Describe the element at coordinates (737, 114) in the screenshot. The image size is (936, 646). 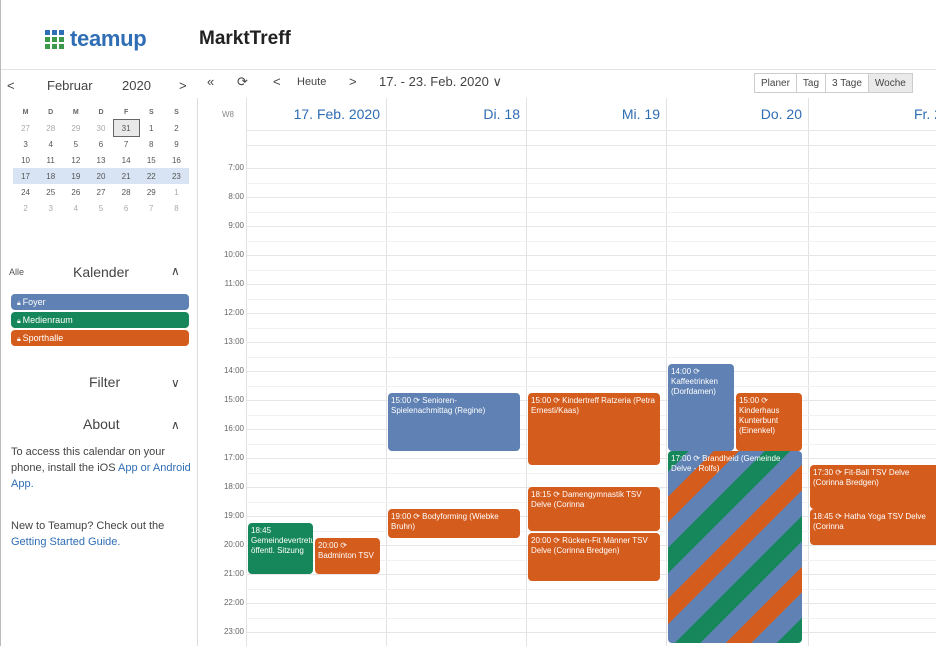
I see `day-header: Do. 20` at that location.